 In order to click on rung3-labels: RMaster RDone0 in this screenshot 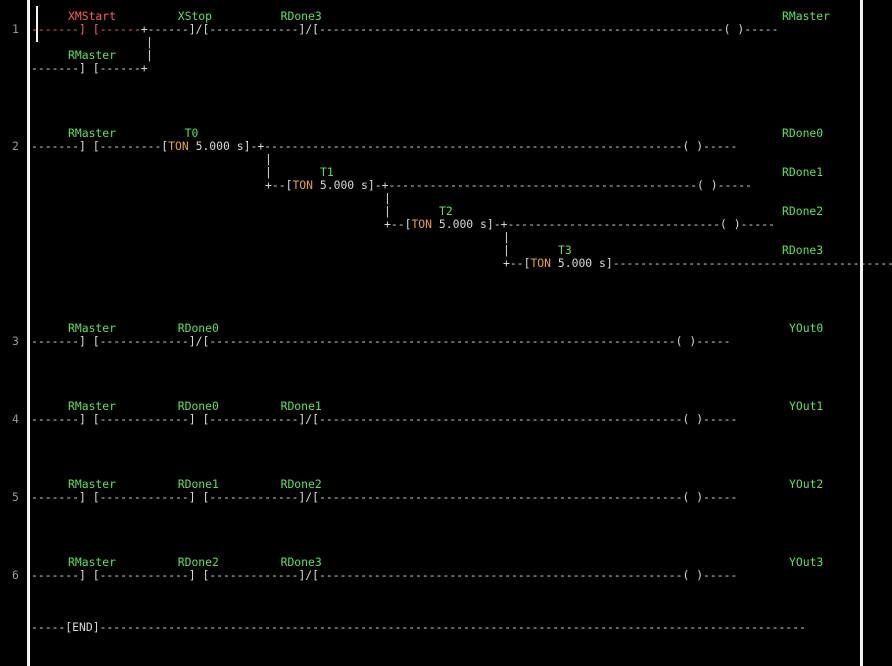, I will do `click(143, 328)`.